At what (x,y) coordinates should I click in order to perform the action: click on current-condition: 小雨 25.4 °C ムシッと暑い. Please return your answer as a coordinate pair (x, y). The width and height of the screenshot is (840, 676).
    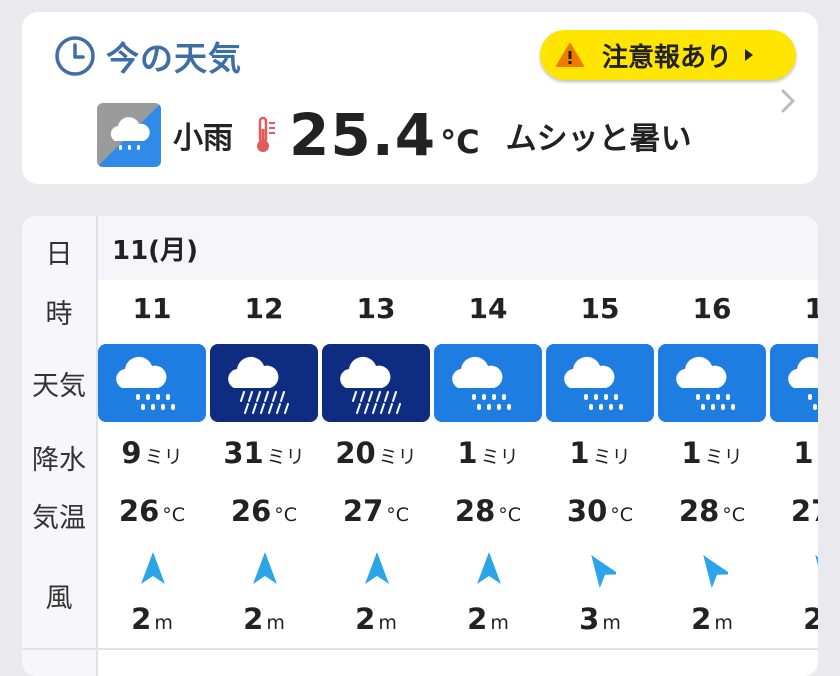
    Looking at the image, I should click on (394, 135).